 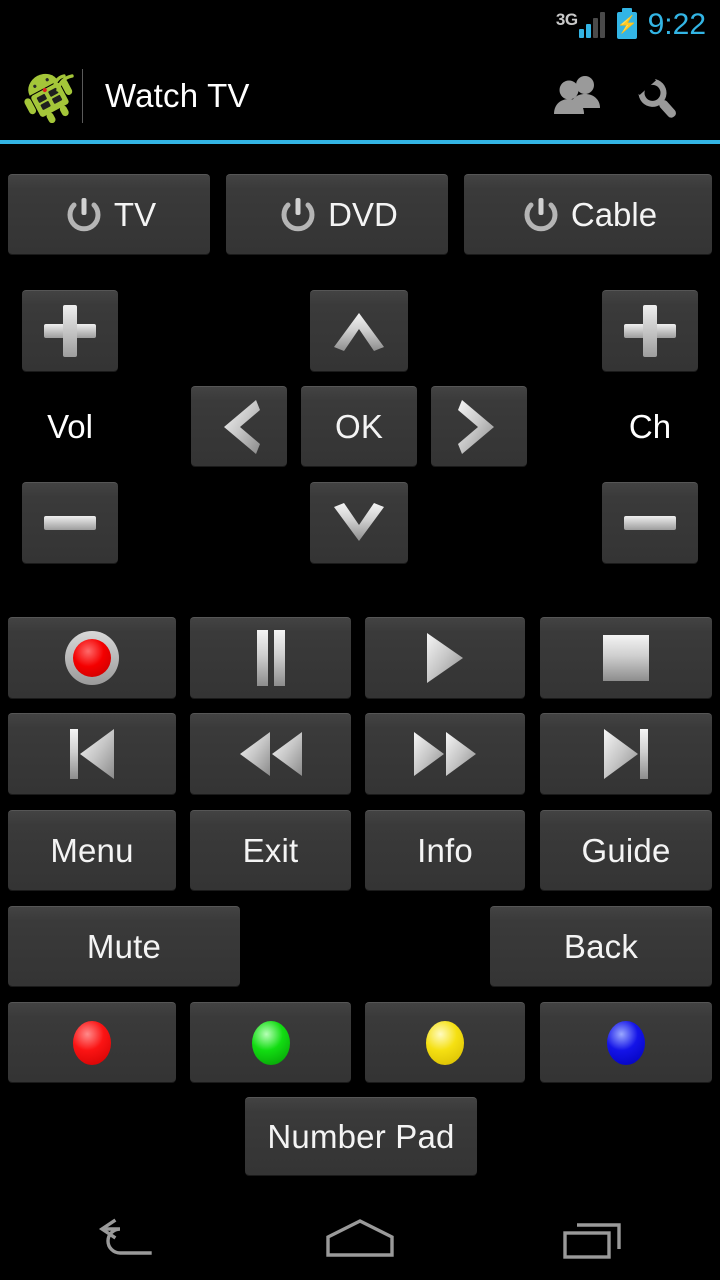 What do you see at coordinates (676, 24) in the screenshot?
I see `clock-label: 9:22` at bounding box center [676, 24].